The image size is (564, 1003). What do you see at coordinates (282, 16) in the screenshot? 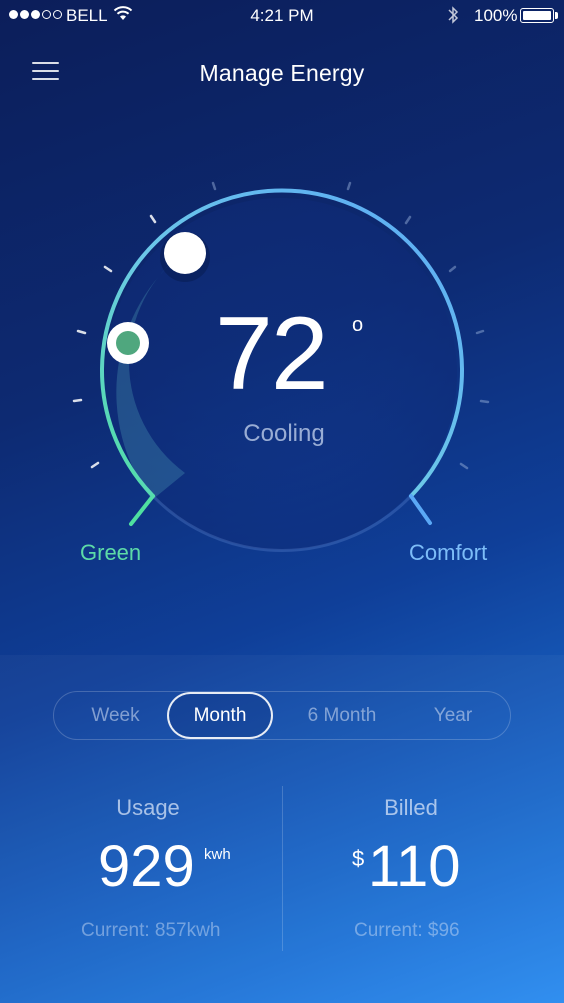
I see `status-bar: BELL 4:21 PM 100%` at bounding box center [282, 16].